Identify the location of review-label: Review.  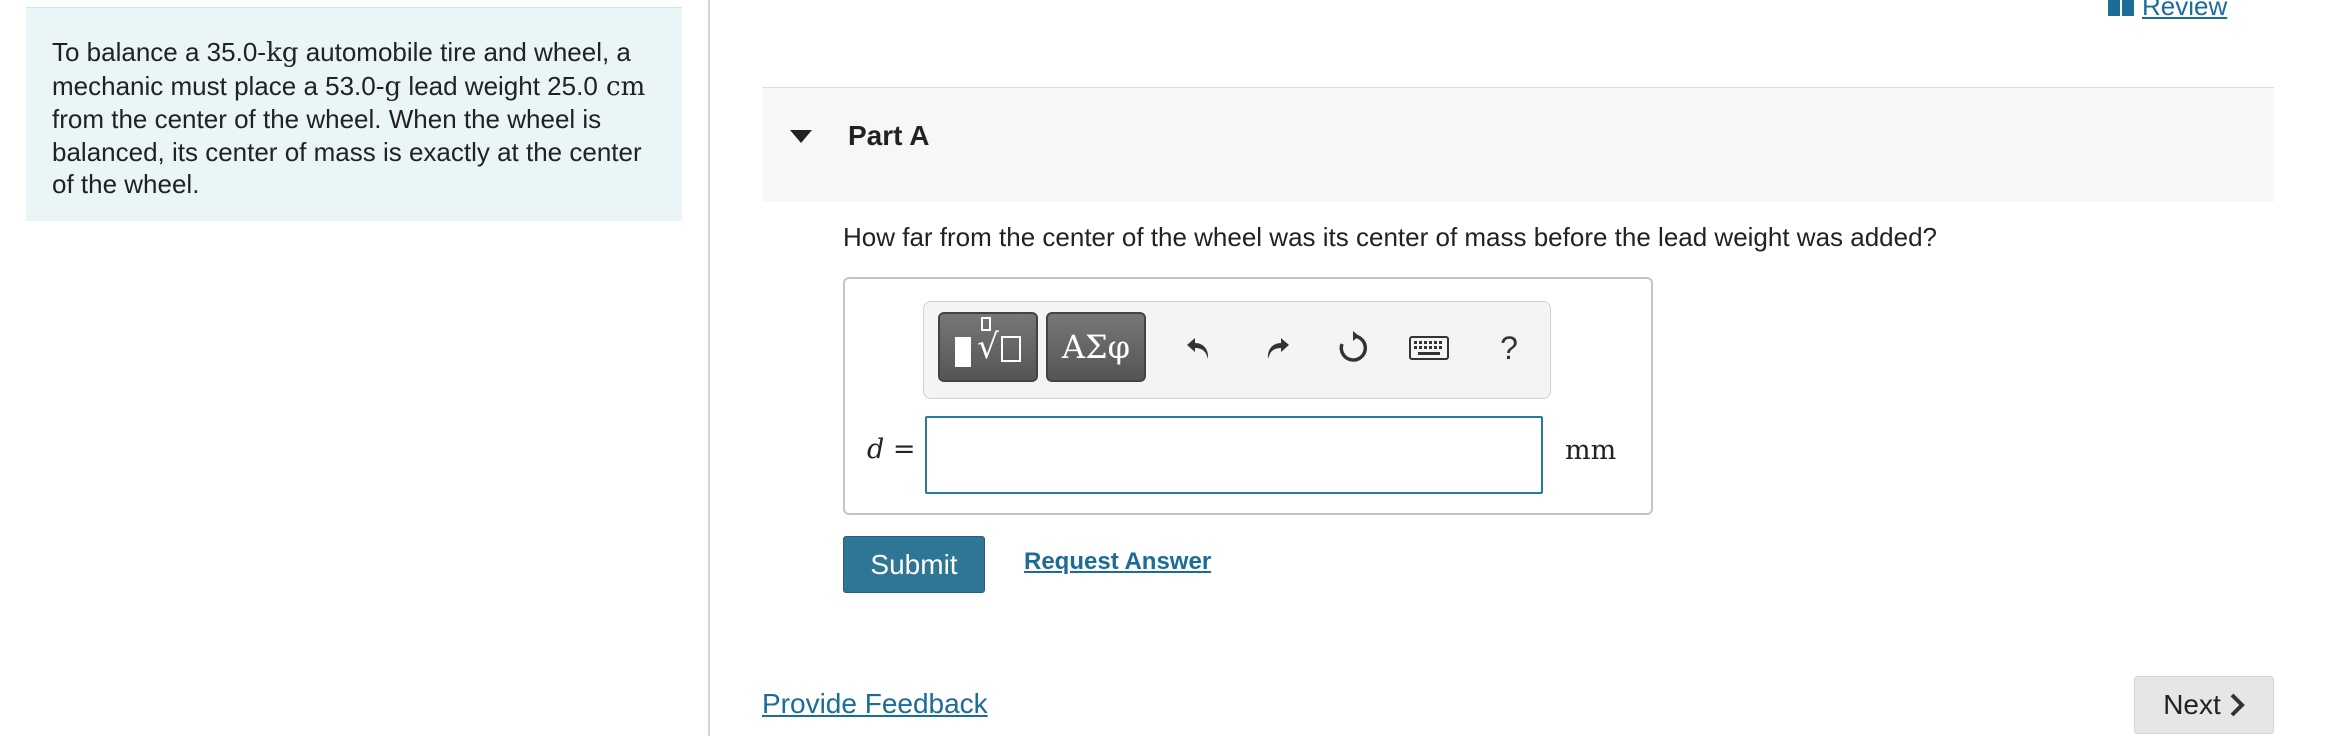
(2185, 10).